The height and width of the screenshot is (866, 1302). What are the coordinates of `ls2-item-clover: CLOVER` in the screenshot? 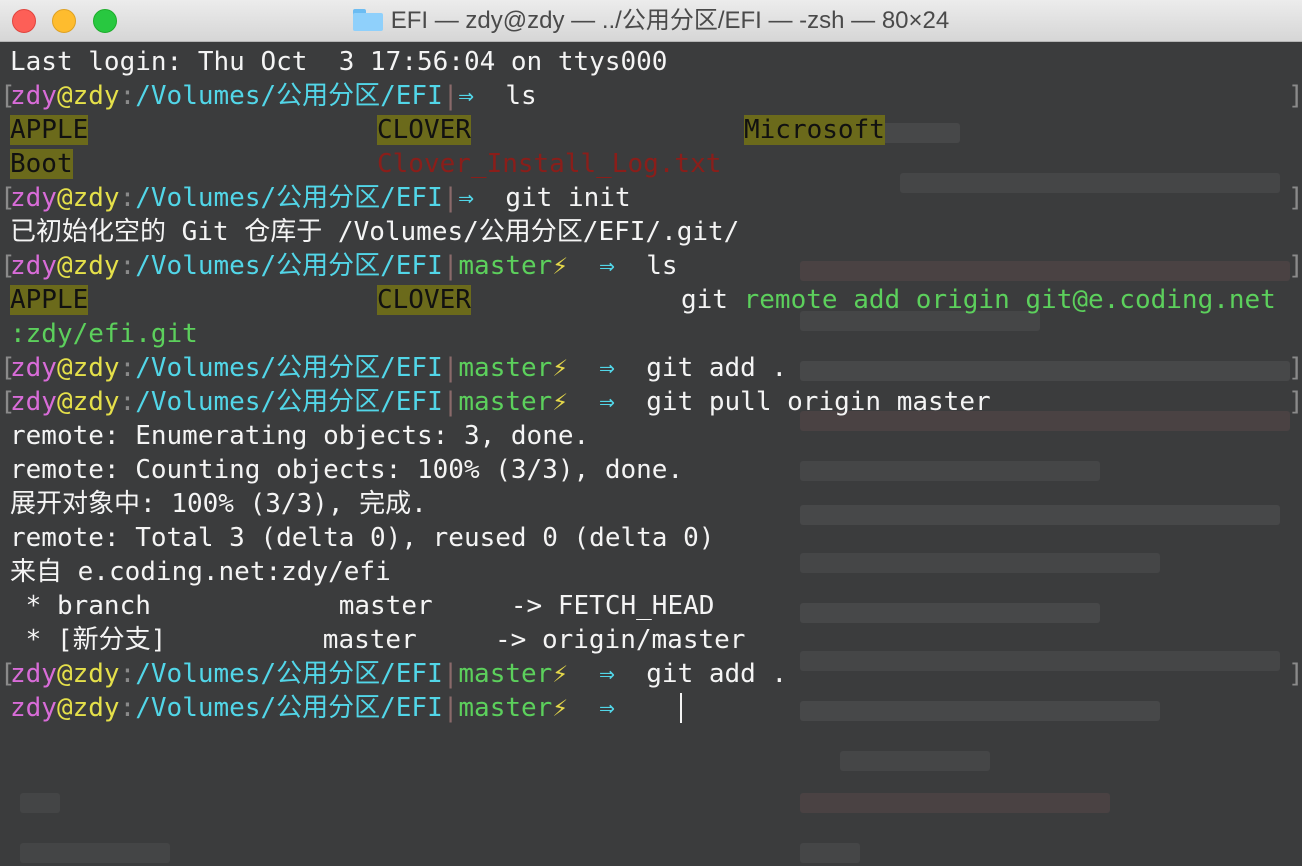 It's located at (424, 300).